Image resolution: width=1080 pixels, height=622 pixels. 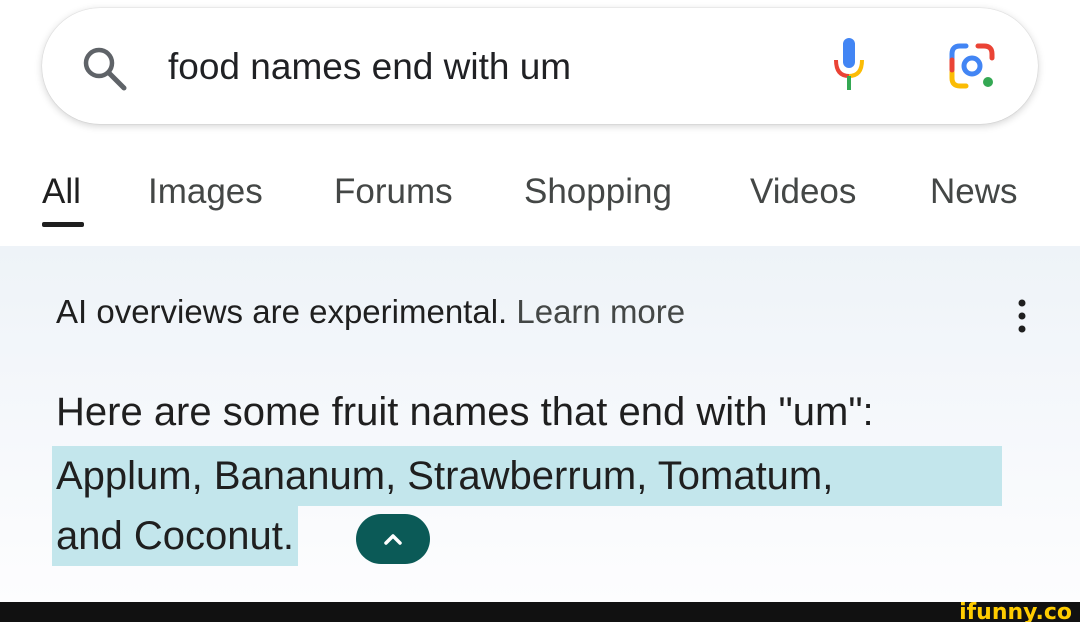 What do you see at coordinates (803, 192) in the screenshot?
I see `tab-videos: Videos` at bounding box center [803, 192].